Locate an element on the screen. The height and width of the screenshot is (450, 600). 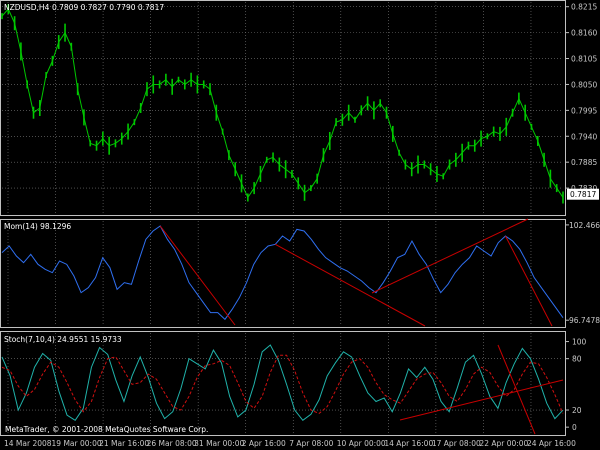
stoch-header: Stoch(7,10,4) 24.9551 15.9733 is located at coordinates (63, 339).